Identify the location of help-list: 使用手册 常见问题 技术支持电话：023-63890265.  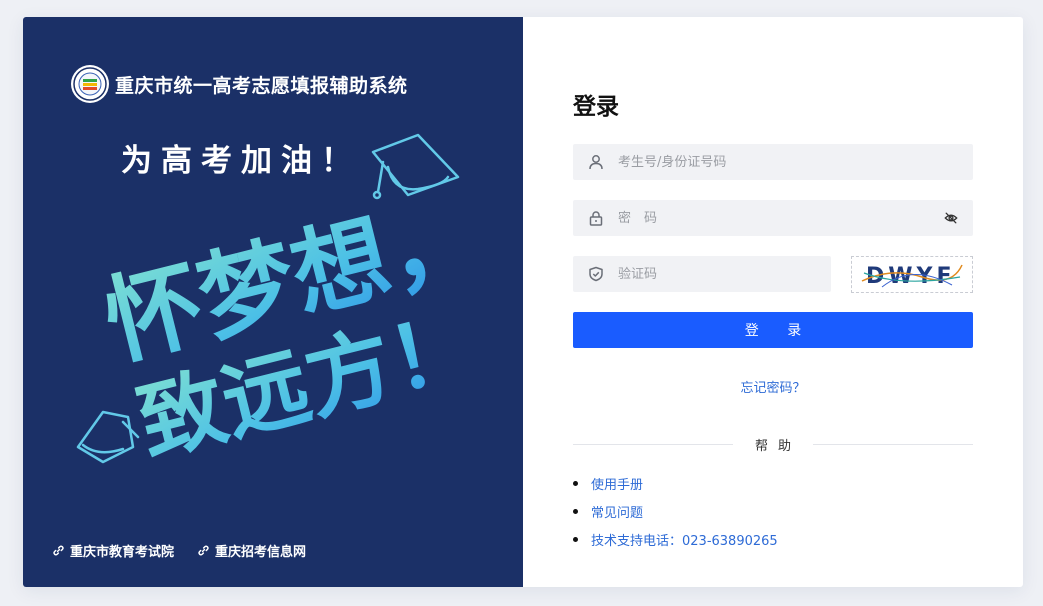
(675, 511).